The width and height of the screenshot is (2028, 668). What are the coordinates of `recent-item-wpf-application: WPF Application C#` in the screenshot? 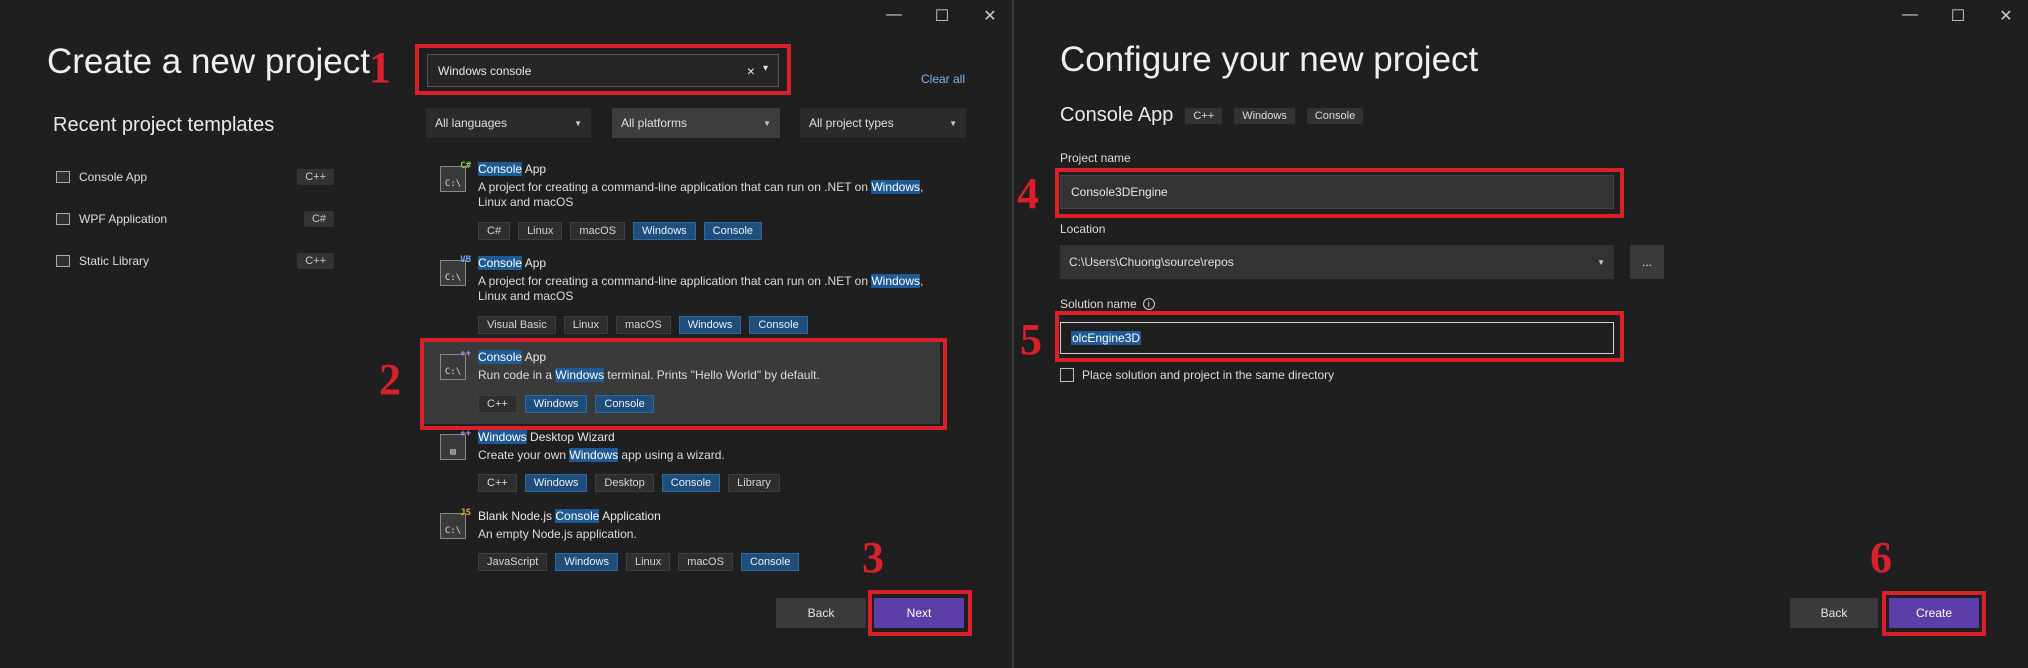 It's located at (195, 219).